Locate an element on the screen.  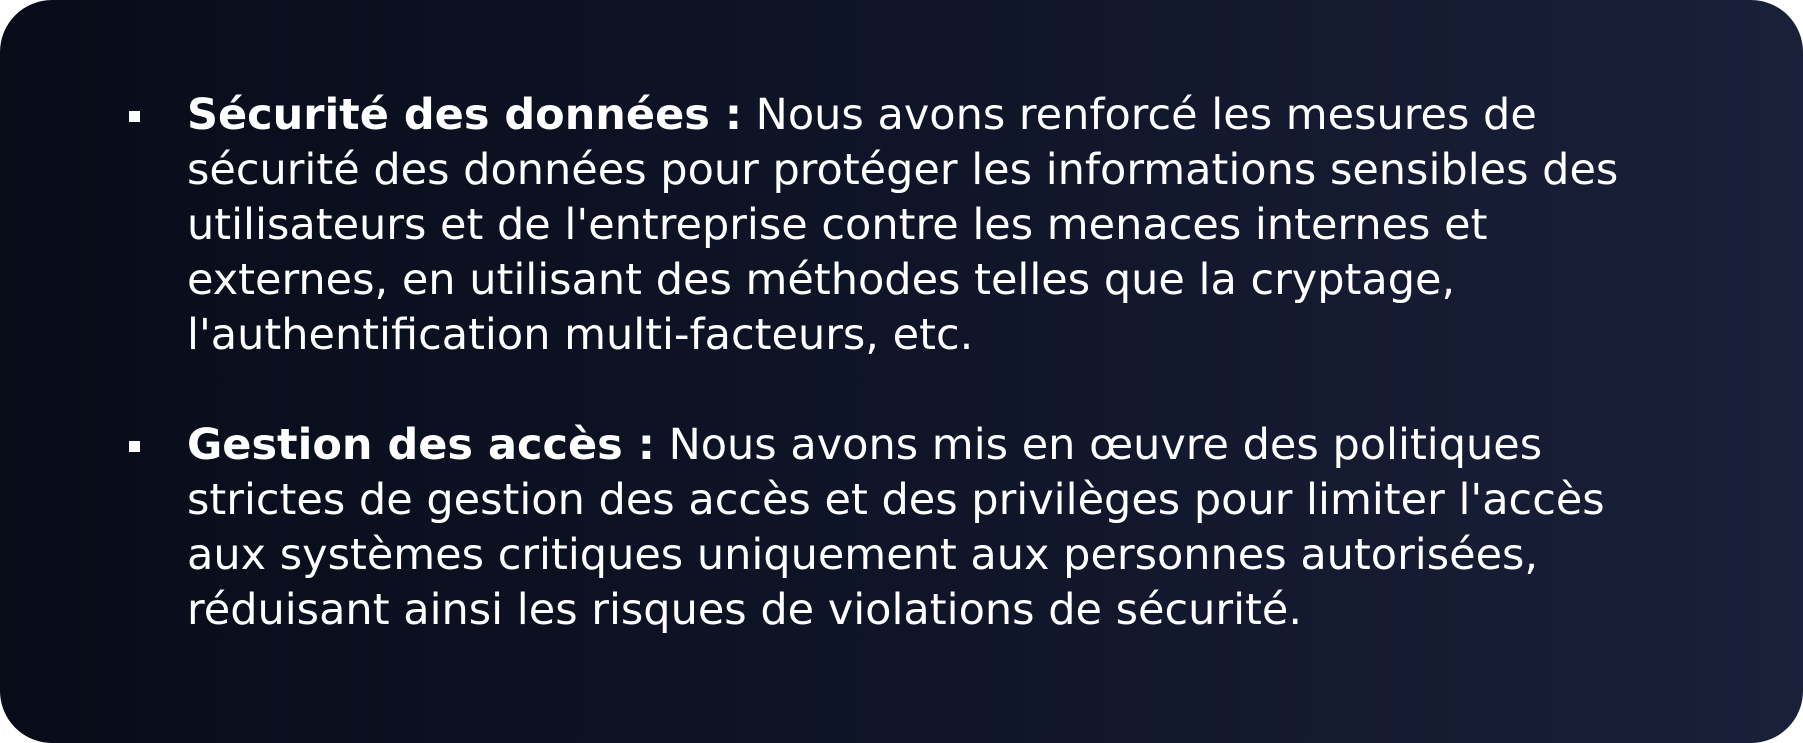
item-title: Gestion des accès : is located at coordinates (421, 445).